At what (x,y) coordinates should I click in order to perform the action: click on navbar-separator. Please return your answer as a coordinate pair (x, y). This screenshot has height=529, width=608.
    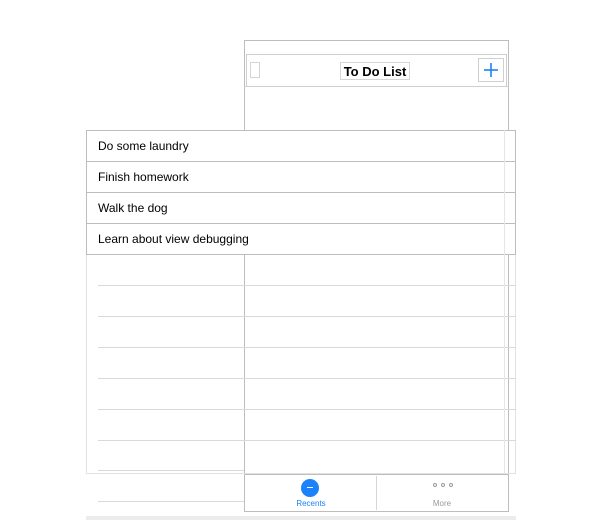
    Looking at the image, I should click on (376, 86).